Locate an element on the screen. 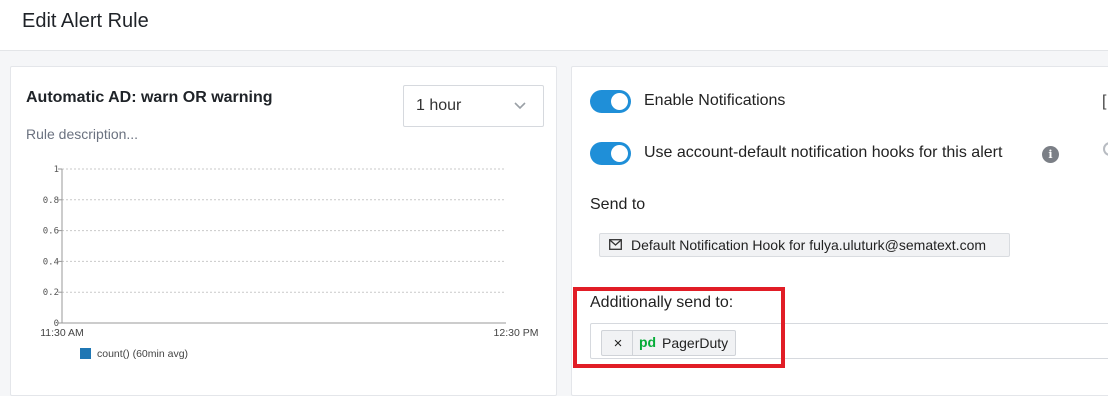 This screenshot has width=1108, height=396. page-header: Edit Alert Rule is located at coordinates (554, 25).